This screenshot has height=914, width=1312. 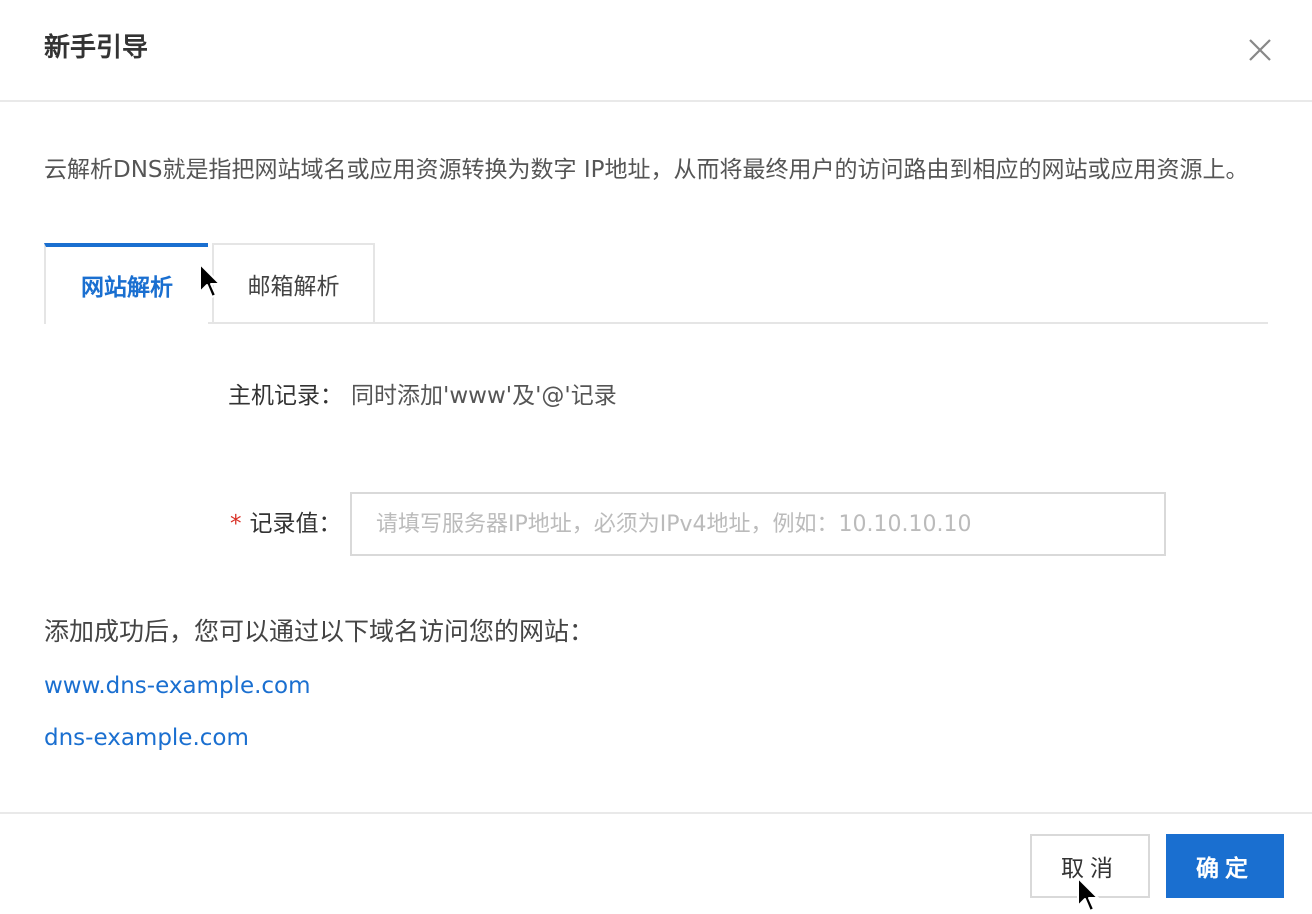 I want to click on required-mark: *, so click(x=236, y=524).